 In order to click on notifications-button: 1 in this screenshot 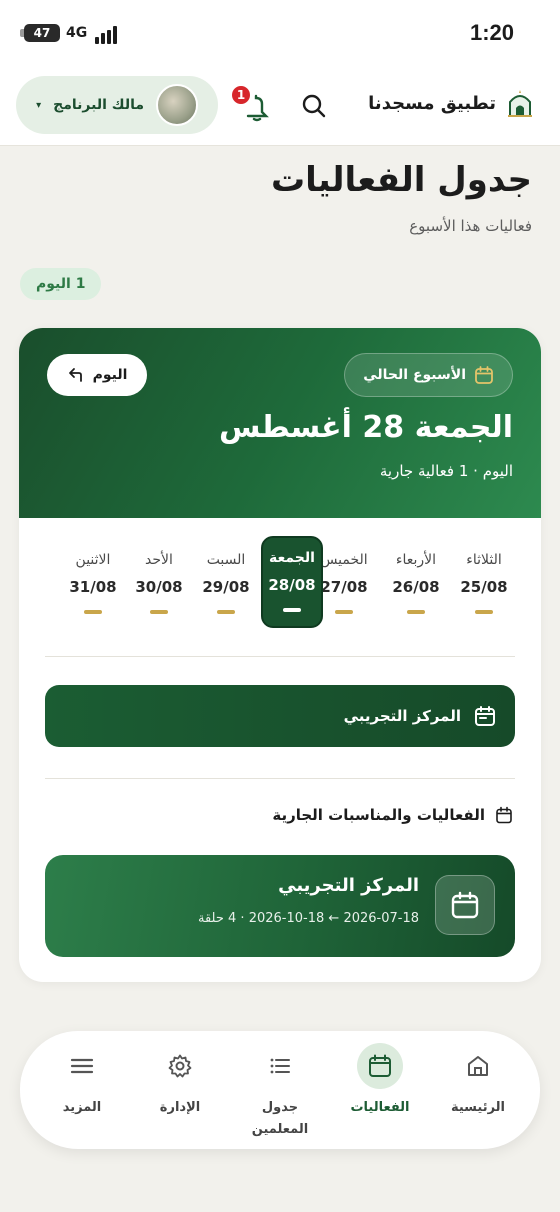, I will do `click(251, 104)`.